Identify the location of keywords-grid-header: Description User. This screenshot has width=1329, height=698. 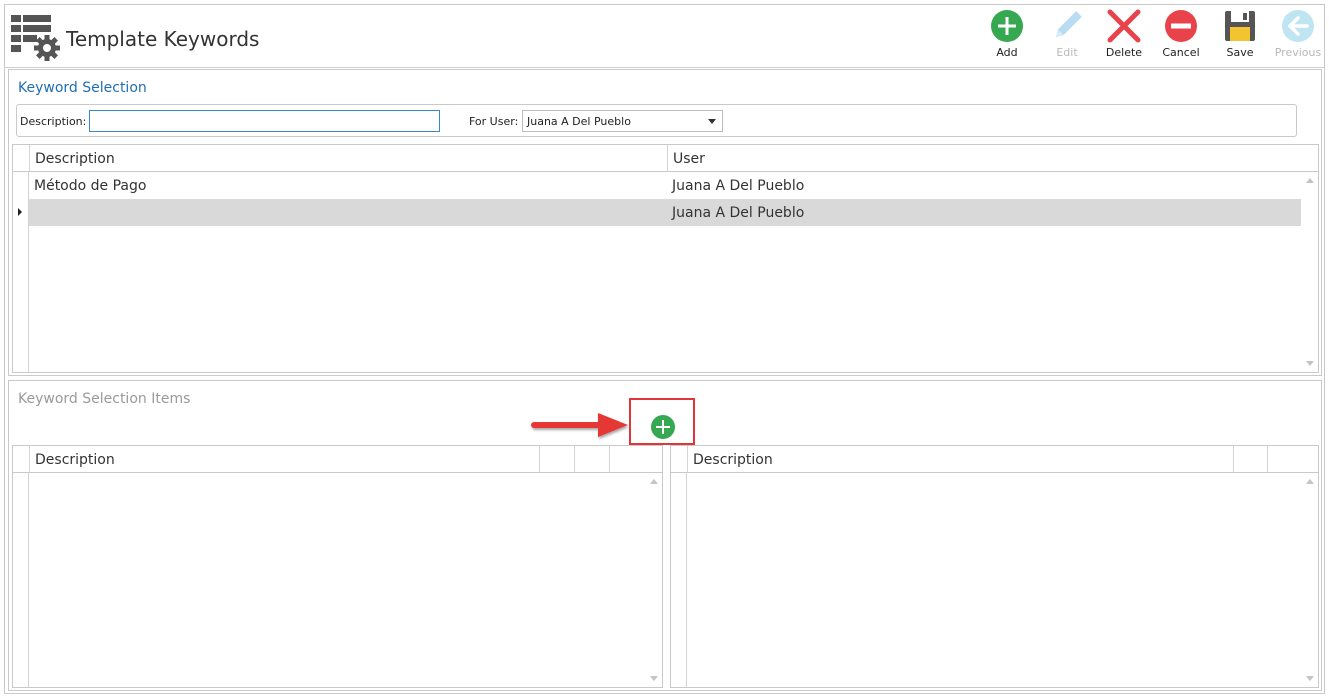
(665, 158).